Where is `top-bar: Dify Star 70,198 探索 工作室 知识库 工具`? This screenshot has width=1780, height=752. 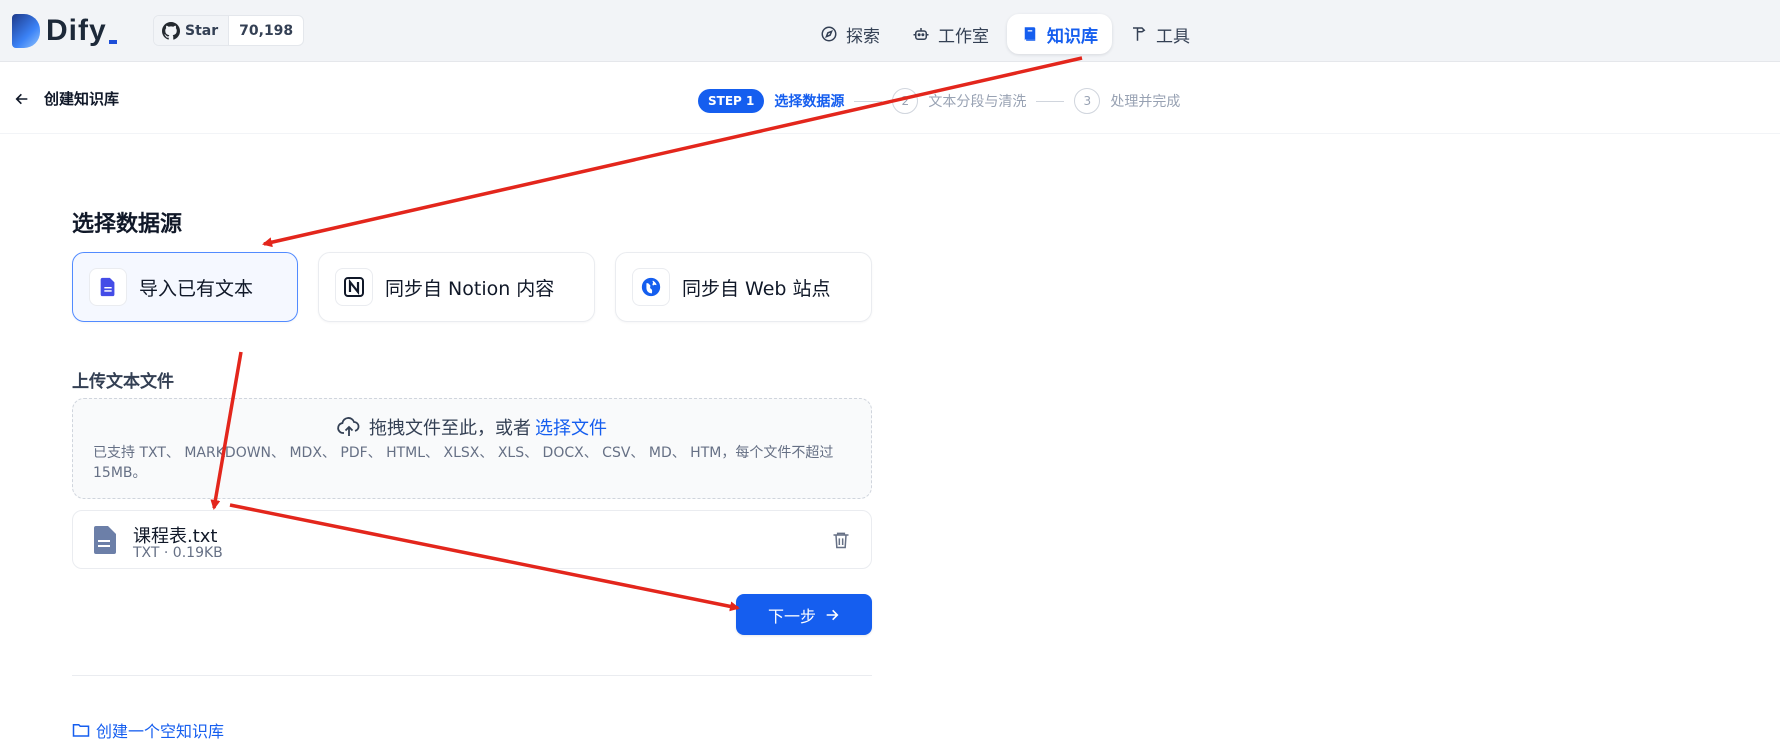 top-bar: Dify Star 70,198 探索 工作室 知识库 工具 is located at coordinates (890, 31).